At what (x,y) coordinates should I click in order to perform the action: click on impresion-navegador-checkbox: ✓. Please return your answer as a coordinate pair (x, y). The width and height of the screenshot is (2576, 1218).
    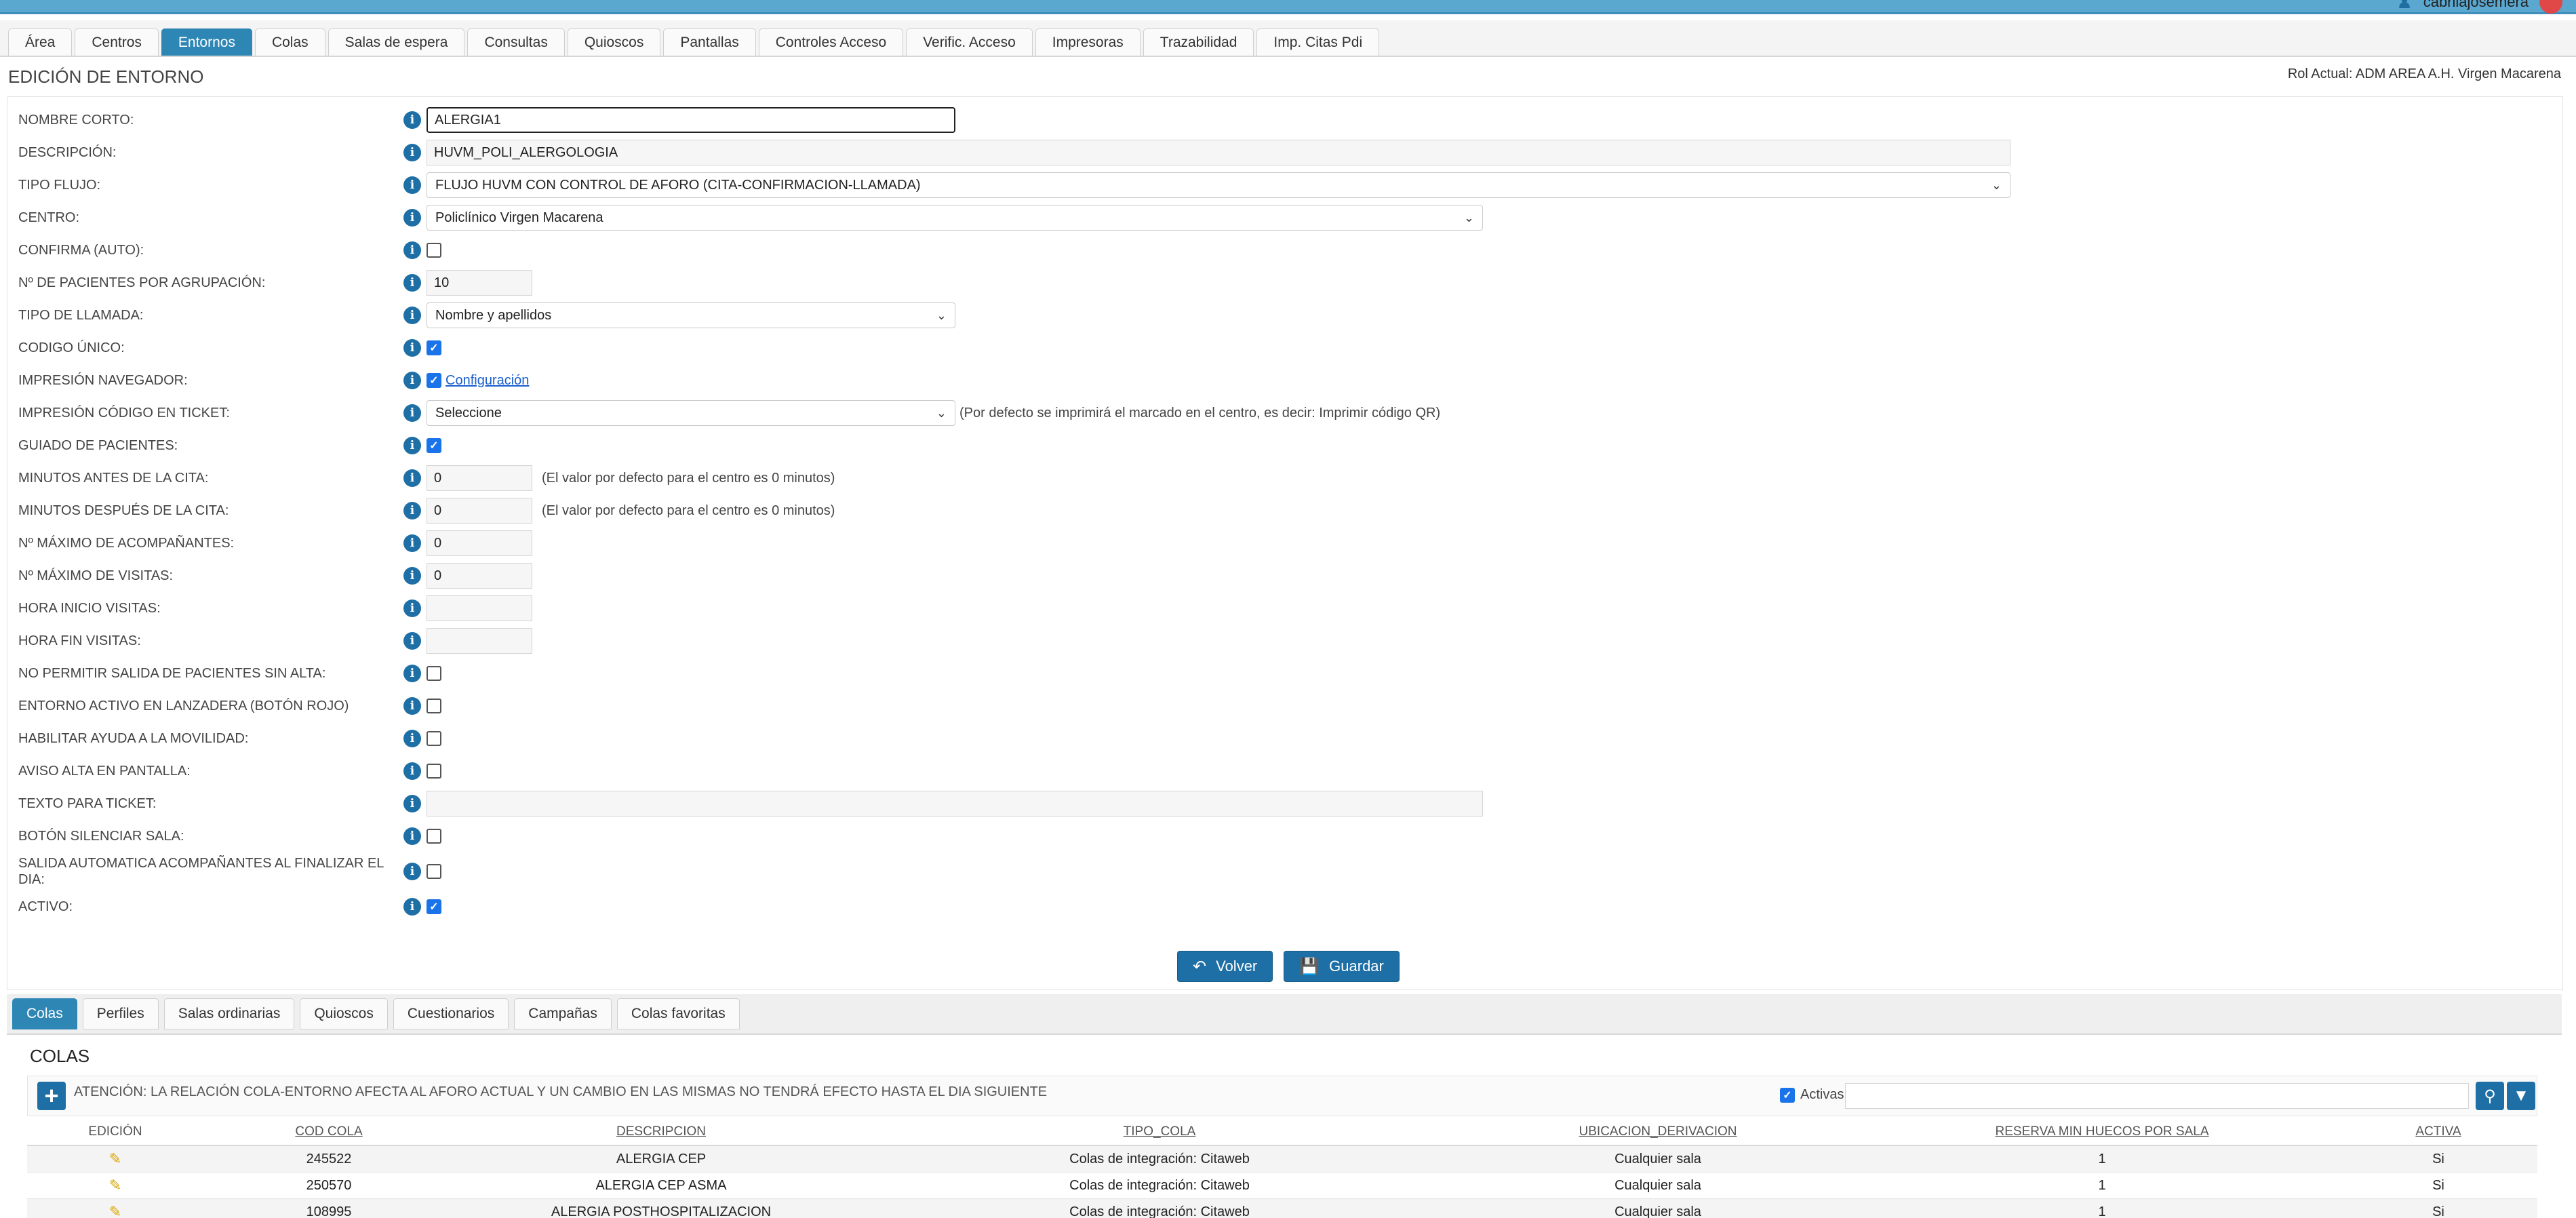
    Looking at the image, I should click on (434, 381).